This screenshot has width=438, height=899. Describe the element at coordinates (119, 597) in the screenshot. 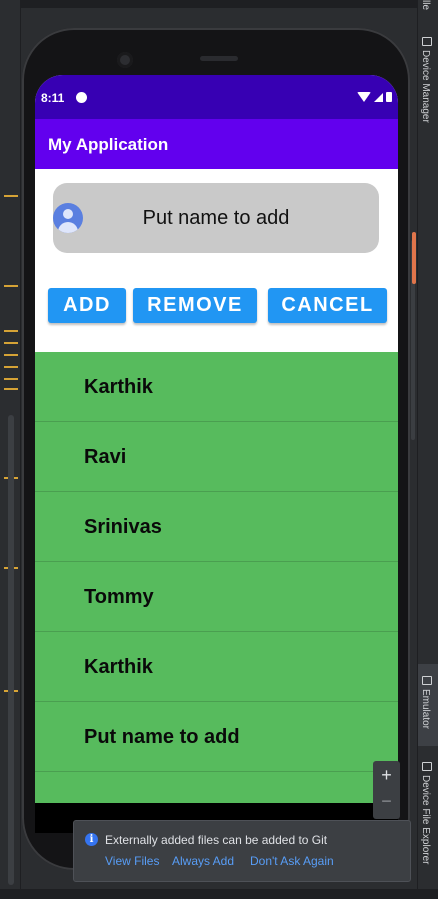

I see `list-item-label: Tommy` at that location.